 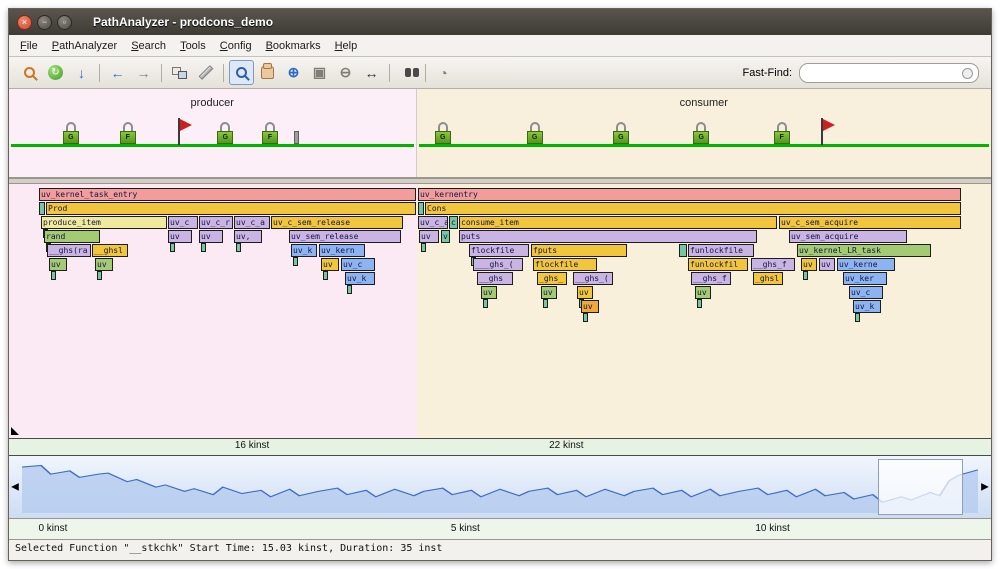 What do you see at coordinates (213, 133) in the screenshot?
I see `producer-region: producer G F G F` at bounding box center [213, 133].